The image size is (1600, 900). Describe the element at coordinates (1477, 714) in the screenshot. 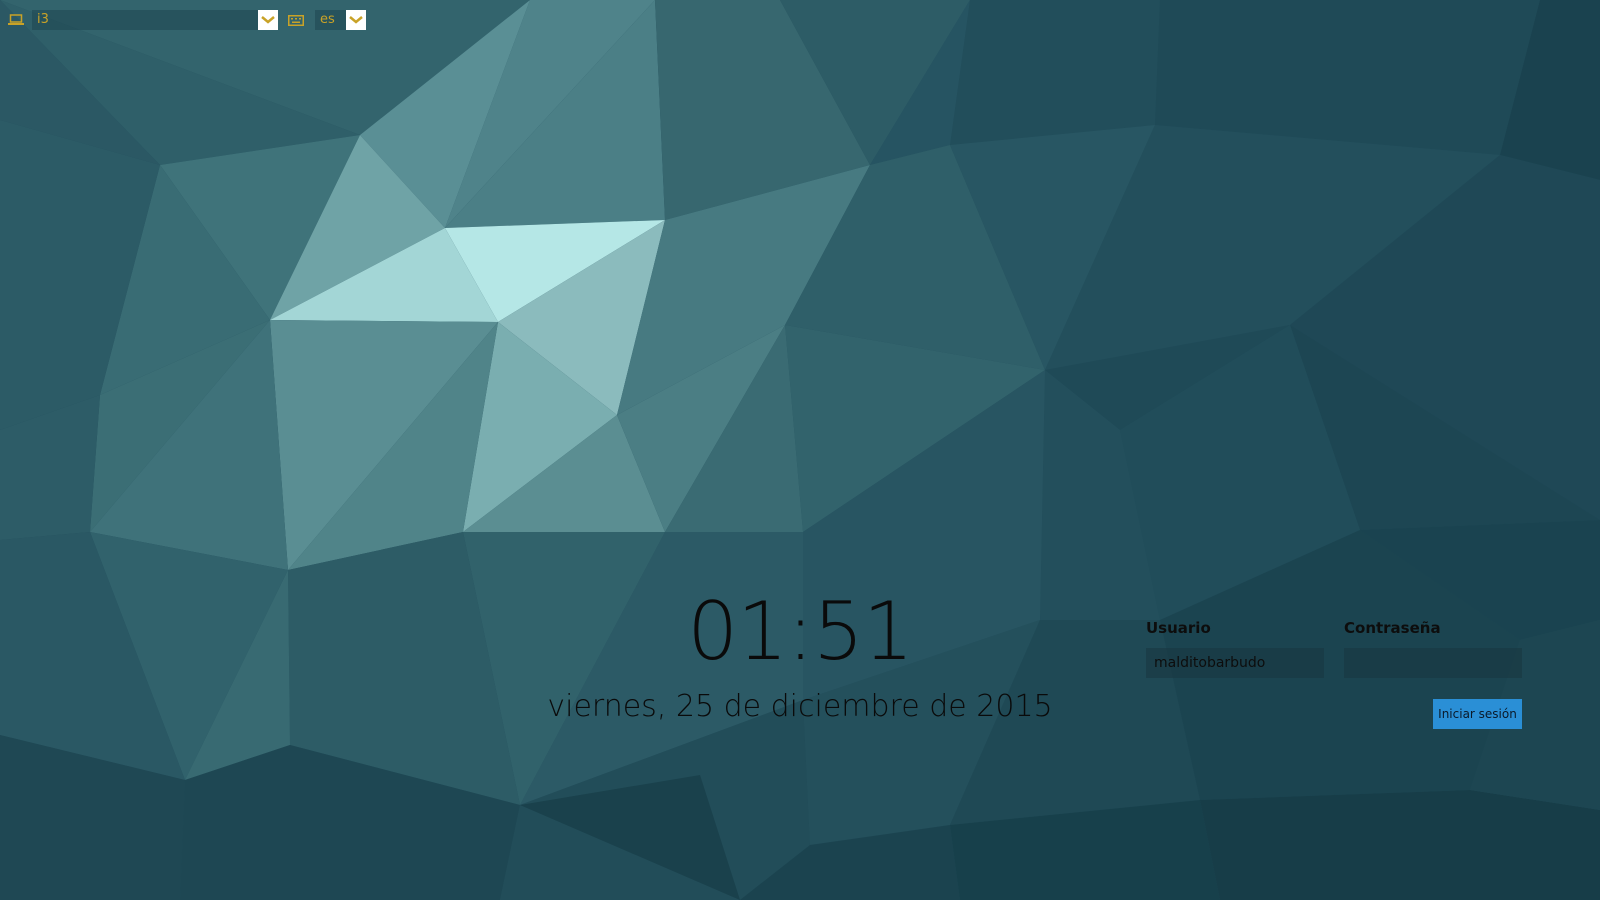

I see `login-button: Iniciar sesión` at that location.